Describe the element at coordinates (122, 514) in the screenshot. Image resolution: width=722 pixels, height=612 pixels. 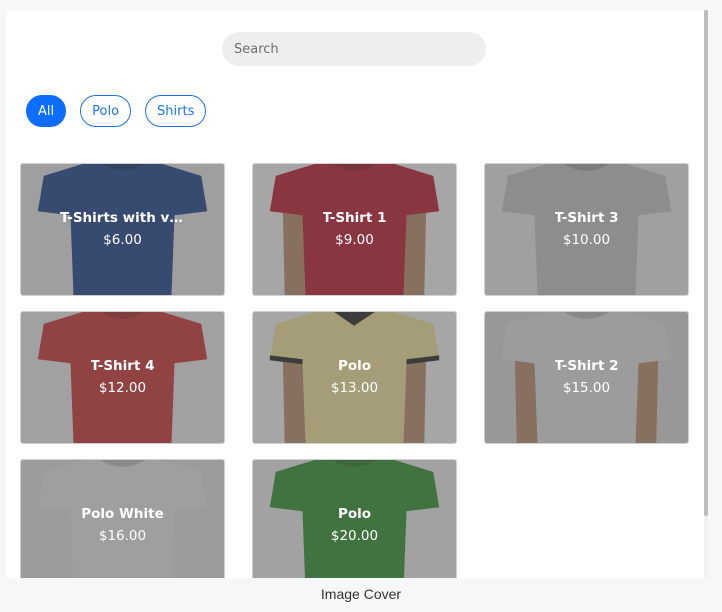
I see `product-title: Polo White` at that location.